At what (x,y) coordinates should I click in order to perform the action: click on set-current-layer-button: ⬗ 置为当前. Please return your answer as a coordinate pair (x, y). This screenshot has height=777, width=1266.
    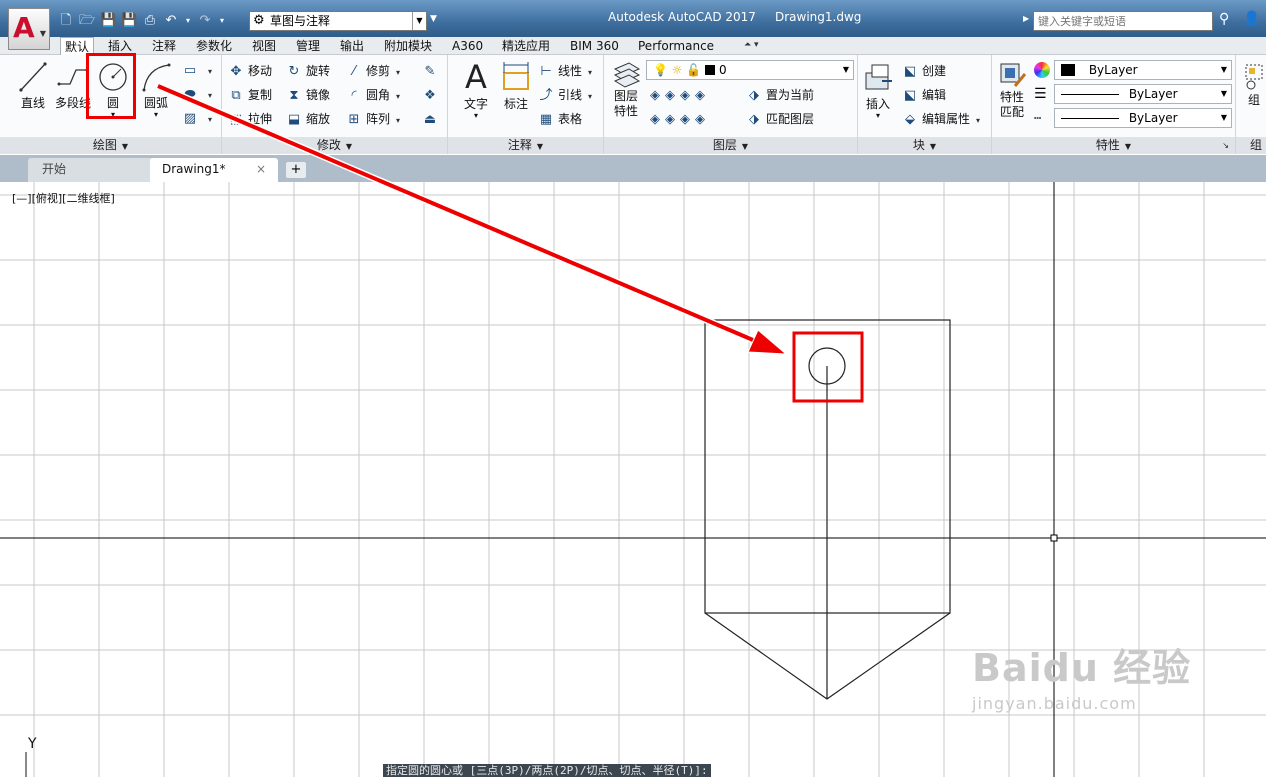
    Looking at the image, I should click on (780, 95).